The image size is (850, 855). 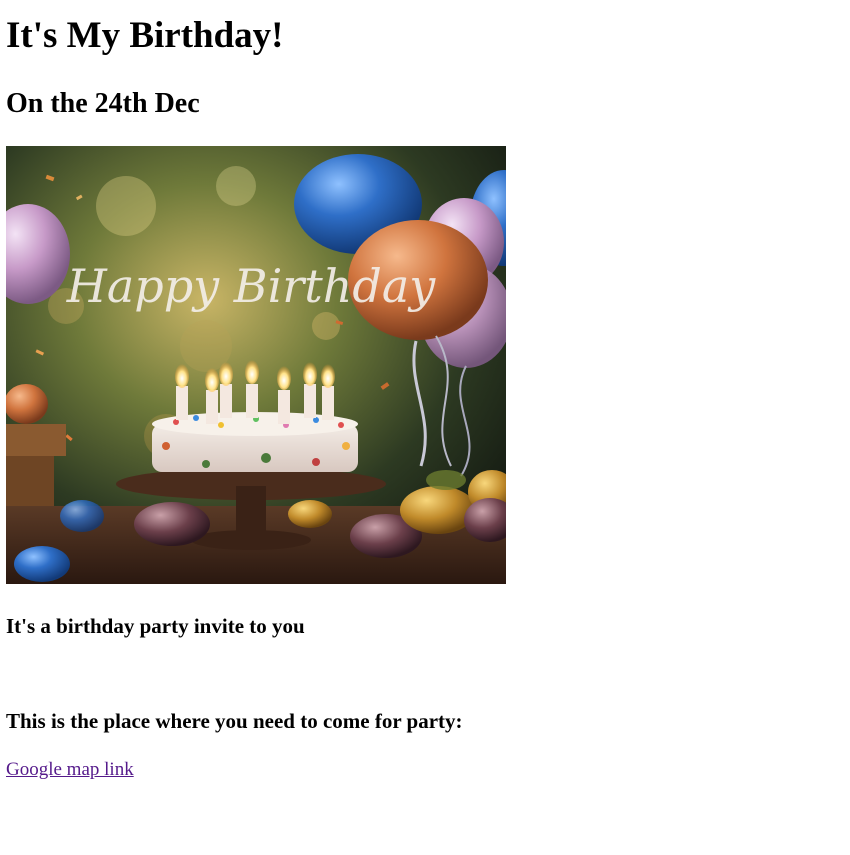 What do you see at coordinates (70, 770) in the screenshot?
I see `google-map-link: Google map link` at bounding box center [70, 770].